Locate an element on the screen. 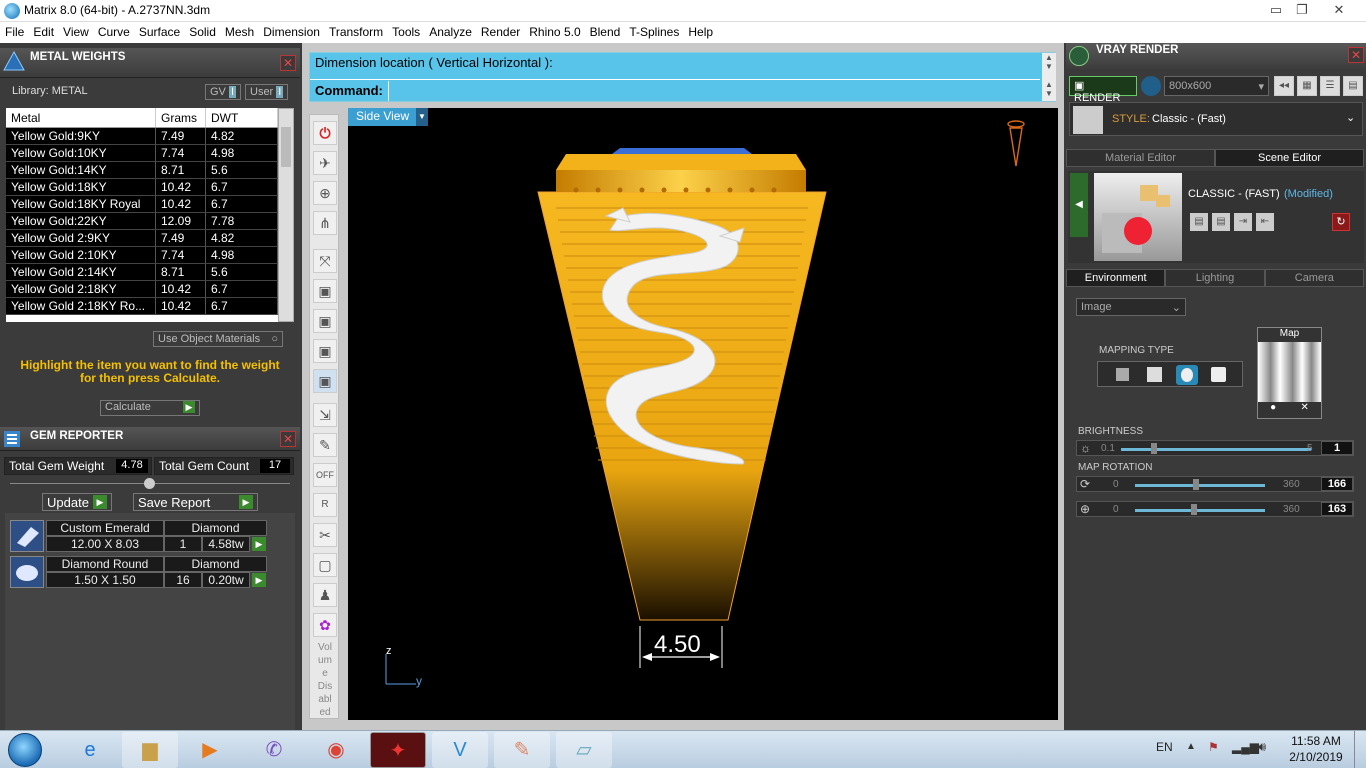 This screenshot has width=1366, height=768. save-as-icon: ▤ is located at coordinates (1221, 222).